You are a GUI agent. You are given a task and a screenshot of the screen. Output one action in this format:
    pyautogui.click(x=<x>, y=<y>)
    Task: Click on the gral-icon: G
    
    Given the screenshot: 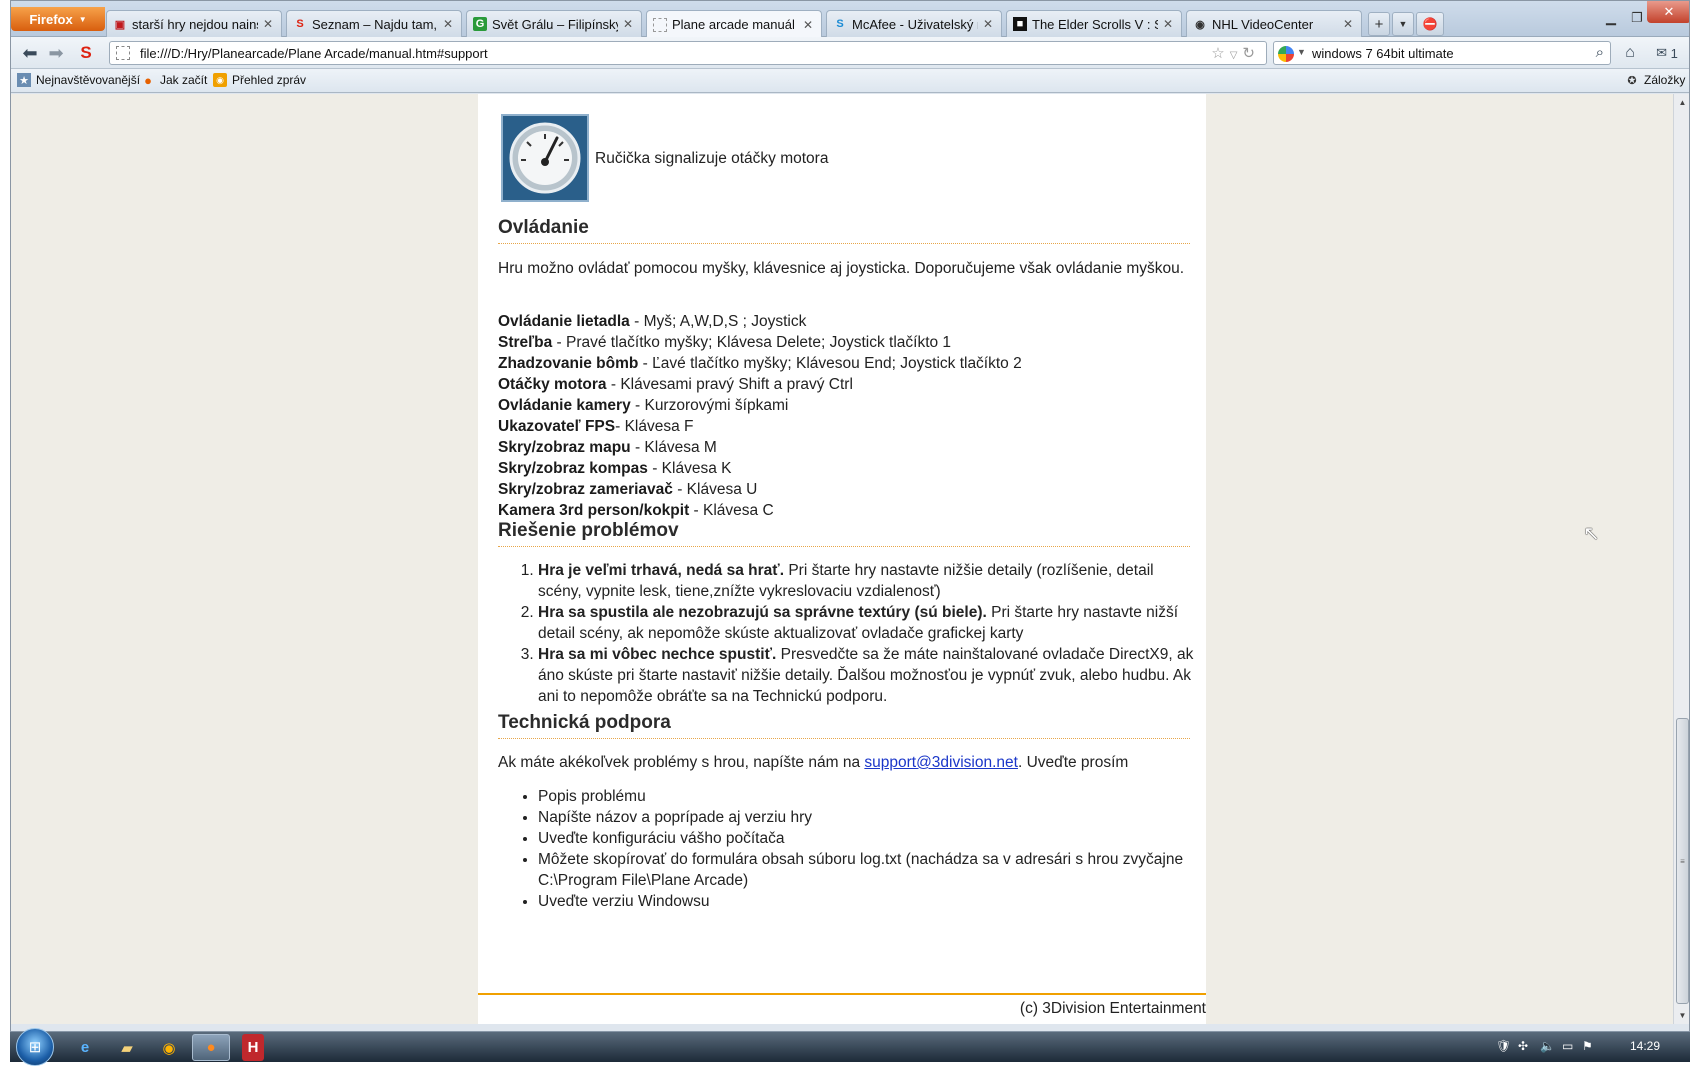 What is the action you would take?
    pyautogui.click(x=480, y=24)
    